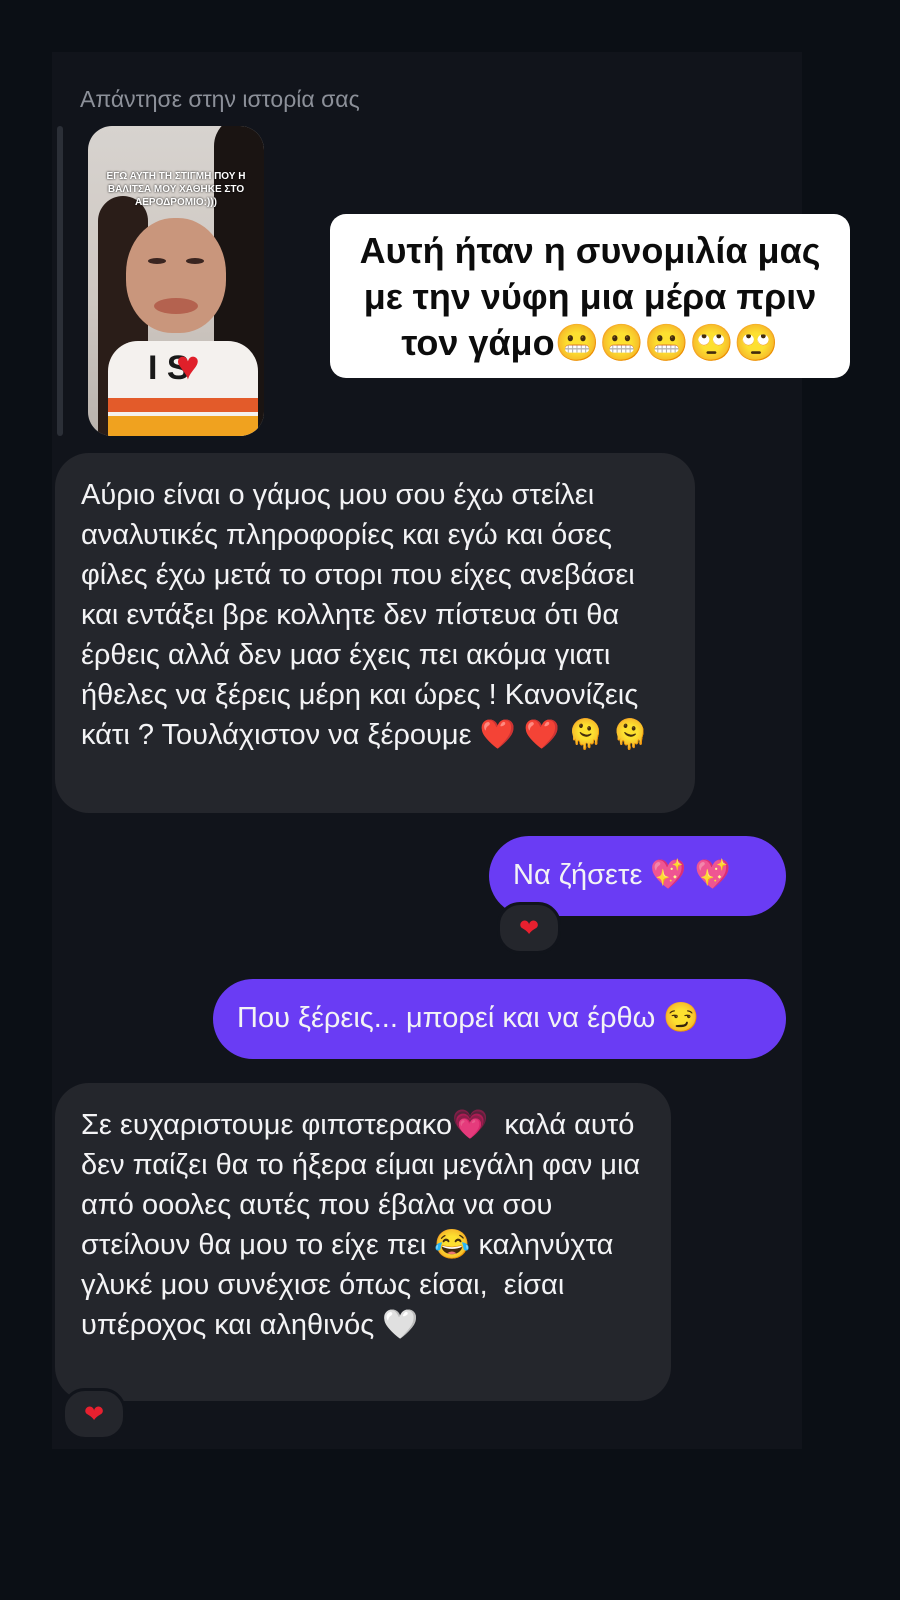 This screenshot has width=900, height=1600. Describe the element at coordinates (529, 928) in the screenshot. I see `heart-reaction-icon: ❤` at that location.